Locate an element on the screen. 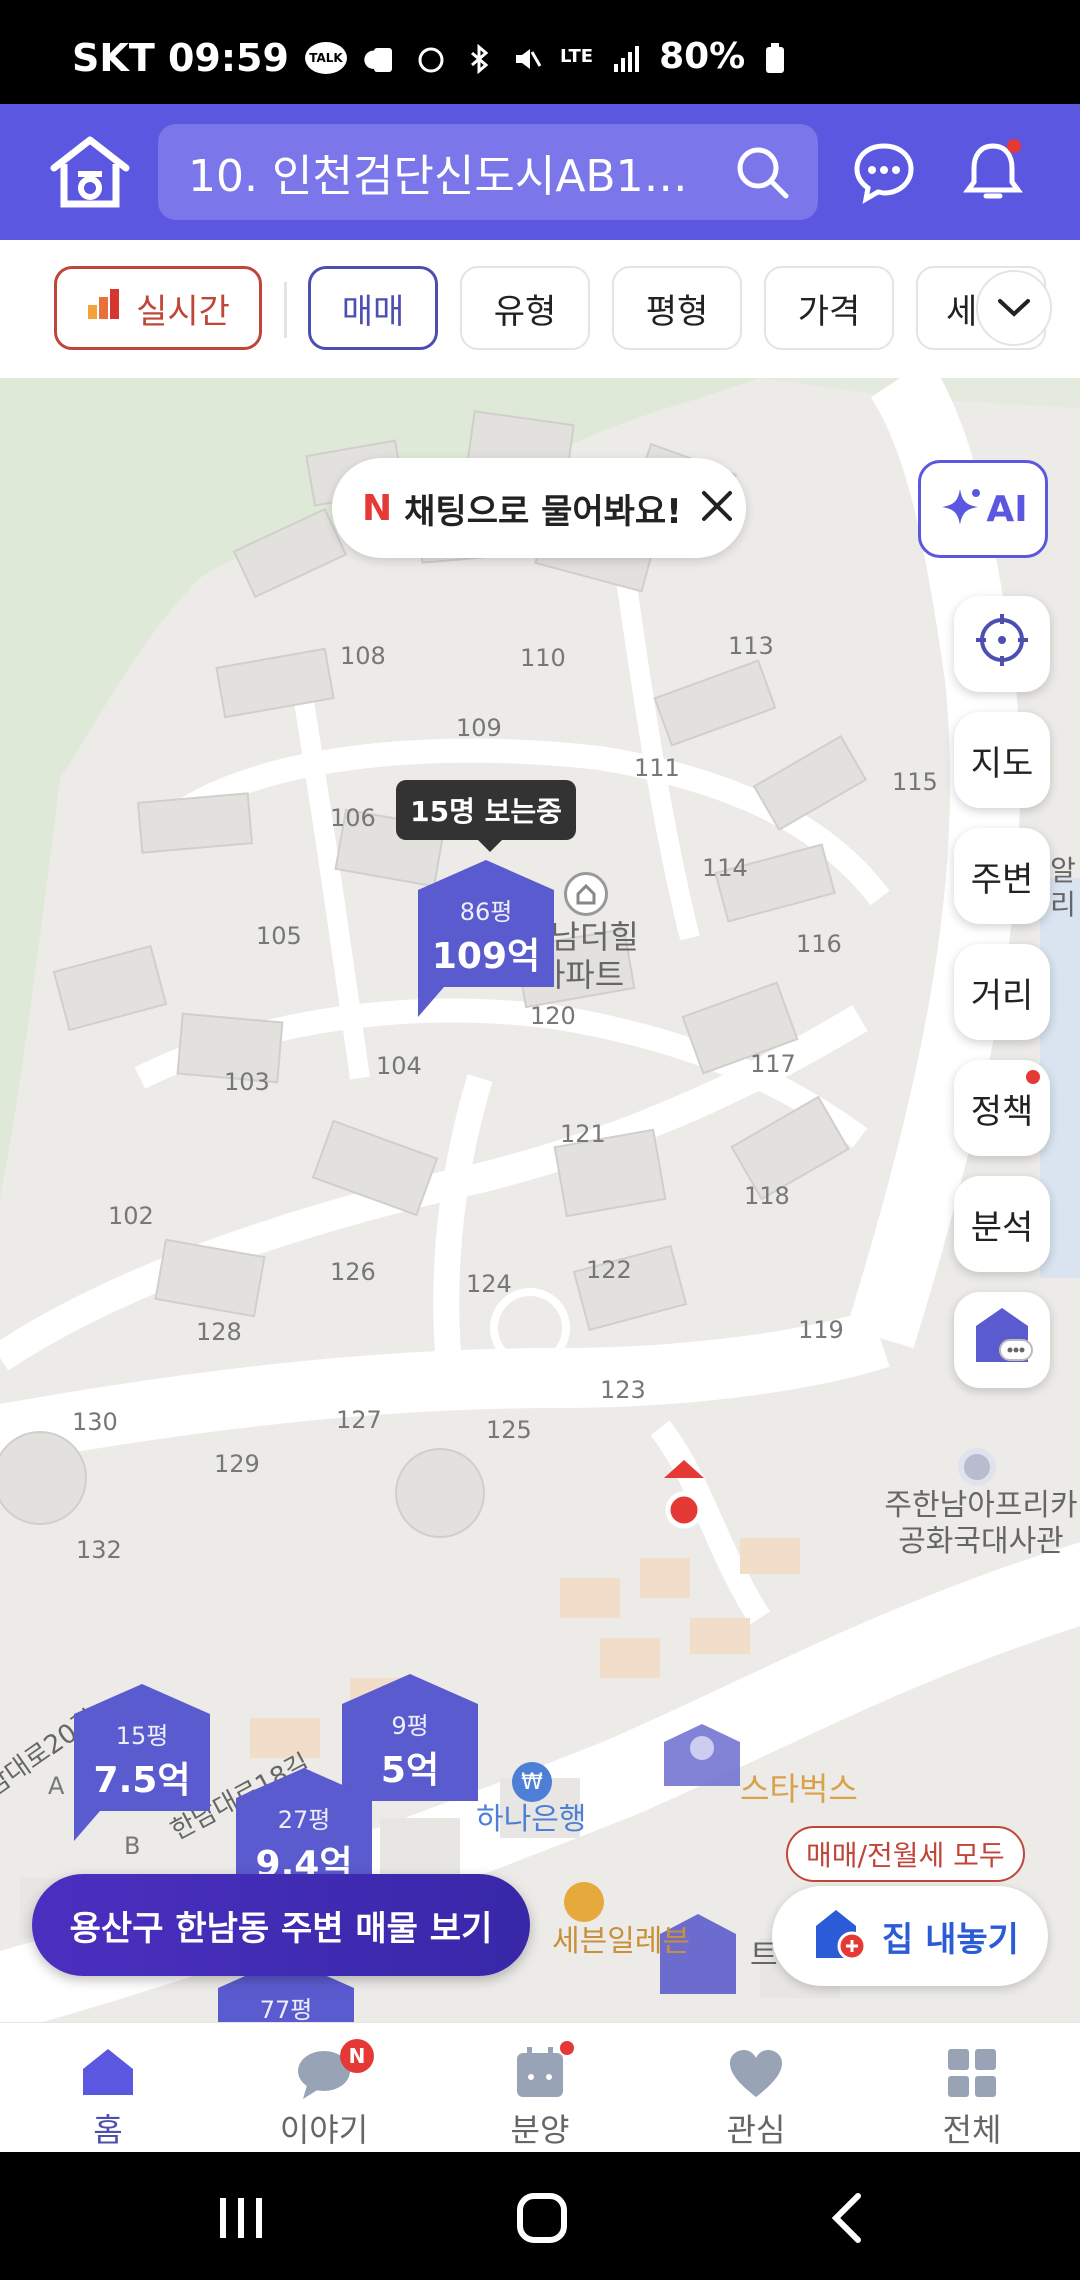  building-number: 125 is located at coordinates (509, 1430).